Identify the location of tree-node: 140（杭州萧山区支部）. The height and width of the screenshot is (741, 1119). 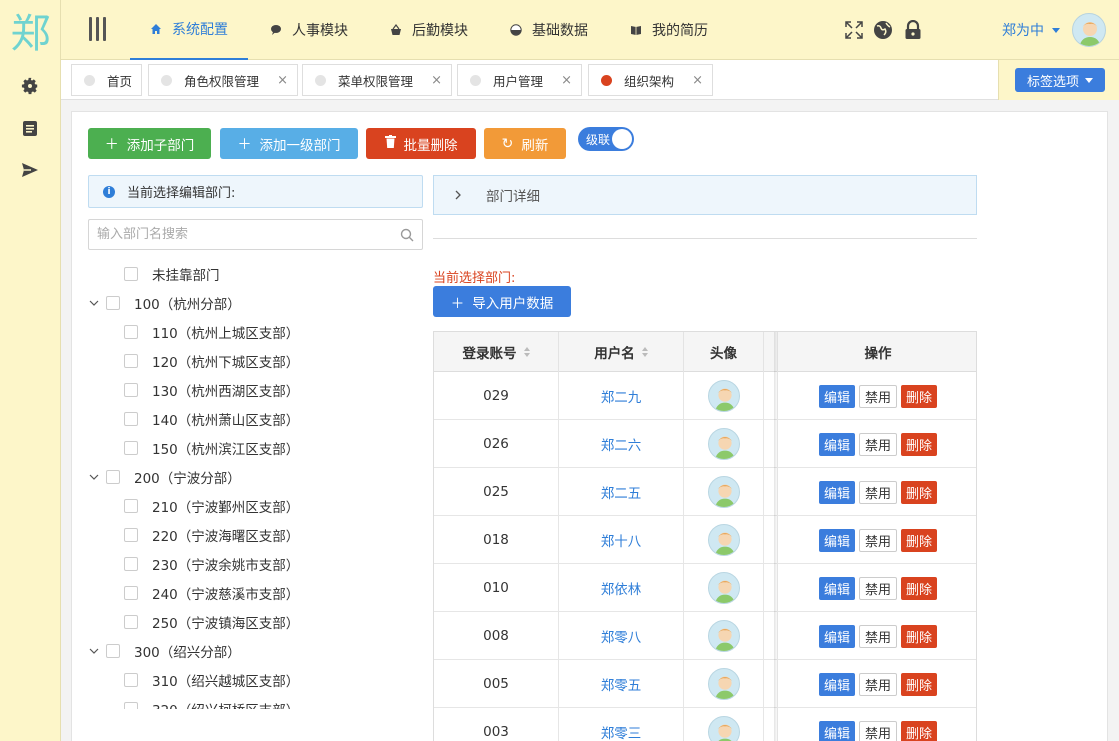
(211, 418).